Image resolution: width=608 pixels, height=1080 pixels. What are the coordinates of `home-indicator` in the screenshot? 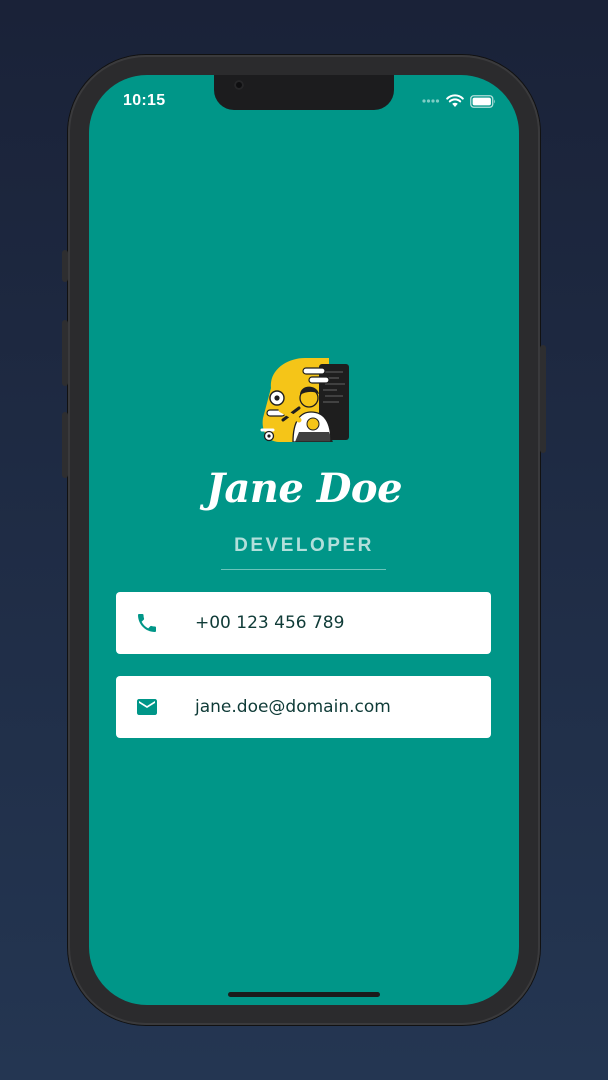 It's located at (304, 994).